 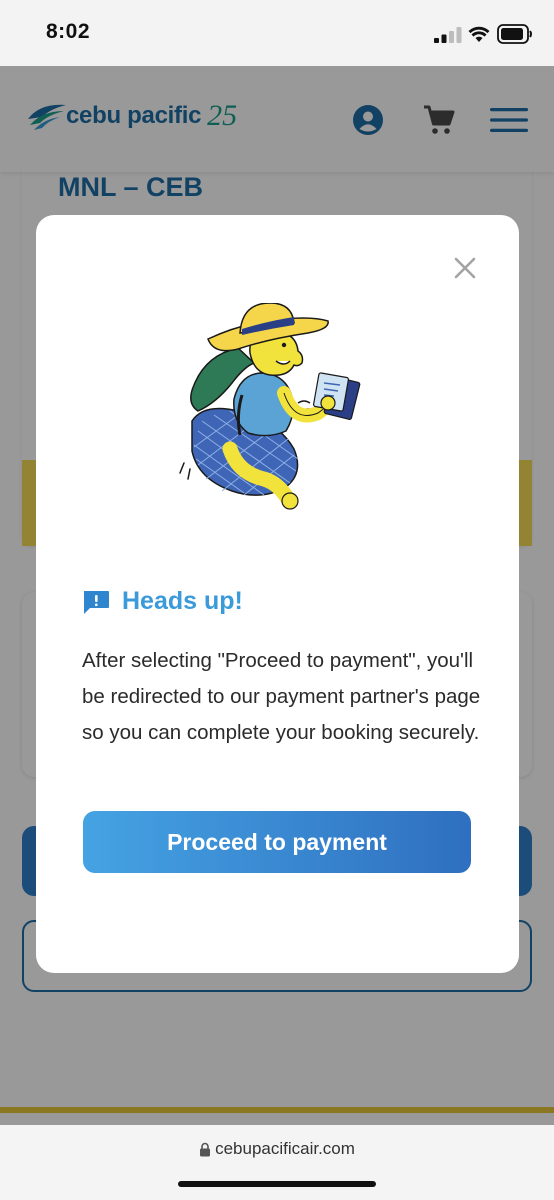 I want to click on address-bar: cebupacificair.com, so click(x=277, y=1149).